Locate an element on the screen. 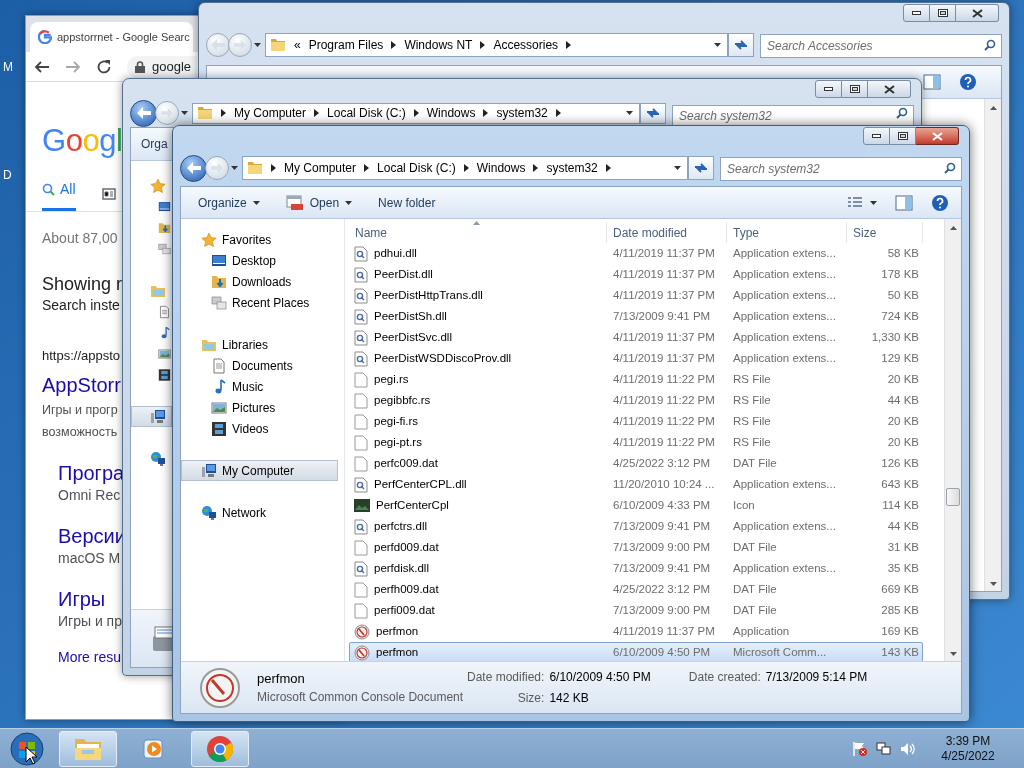 This screenshot has width=1024, height=768. toolbar-menu-button: Open is located at coordinates (319, 202).